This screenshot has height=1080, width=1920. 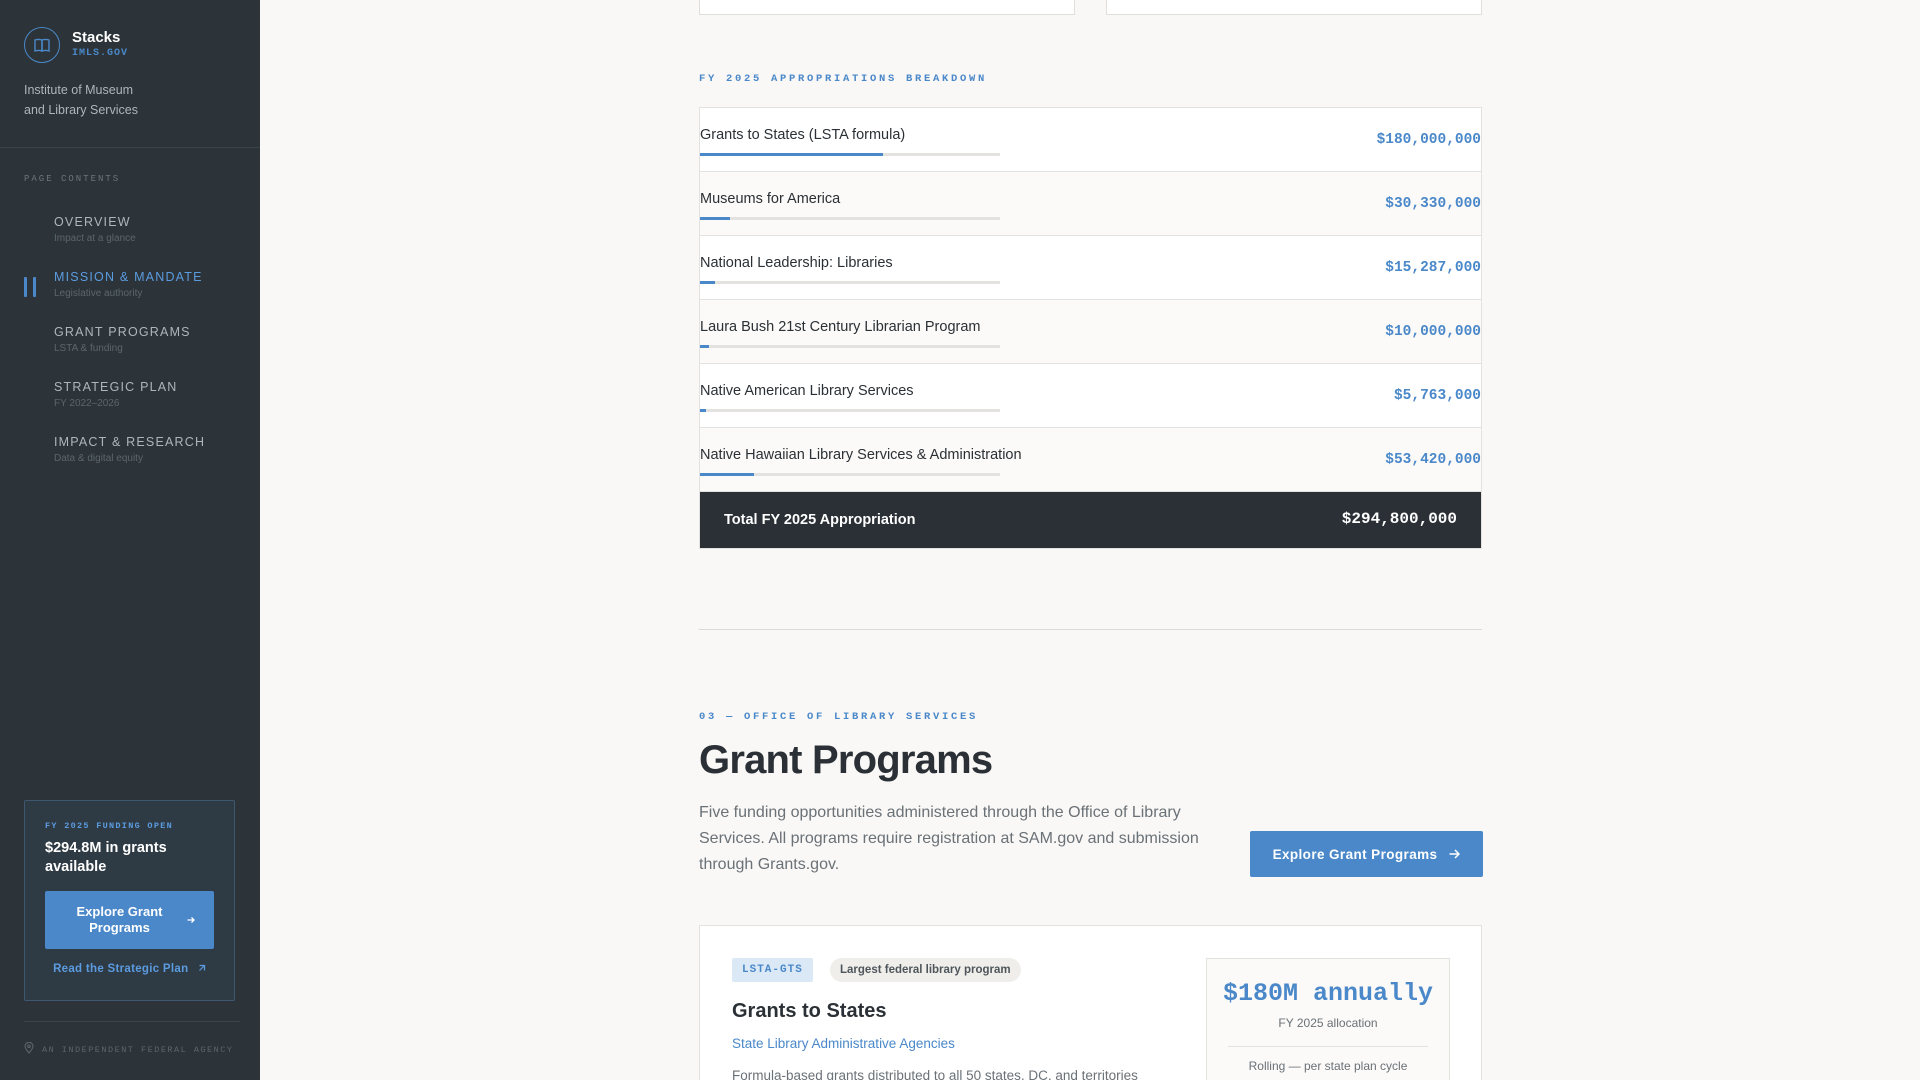 I want to click on appropriations-kicker: FY 2025 APPROPRIATIONS BREAKDOWN, so click(x=843, y=79).